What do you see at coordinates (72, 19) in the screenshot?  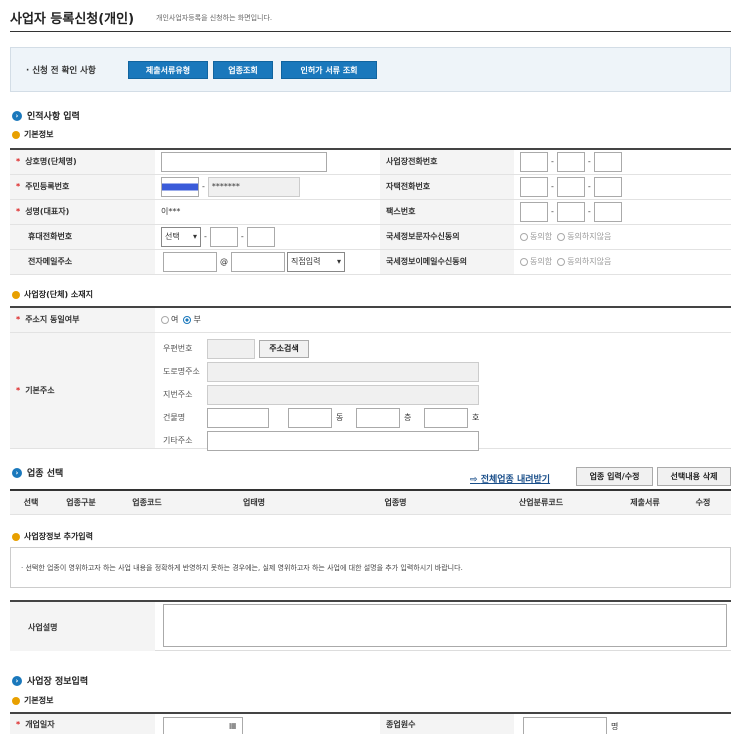 I see `page-title: 사업자 등록신청(개인)` at bounding box center [72, 19].